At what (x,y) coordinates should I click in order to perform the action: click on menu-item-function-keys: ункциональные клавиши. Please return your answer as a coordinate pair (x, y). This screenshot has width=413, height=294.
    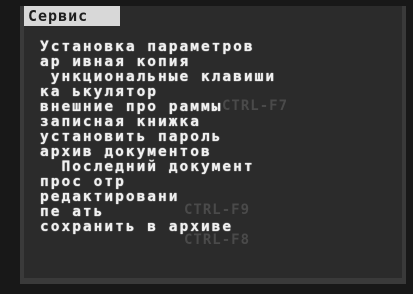
    Looking at the image, I should click on (158, 77).